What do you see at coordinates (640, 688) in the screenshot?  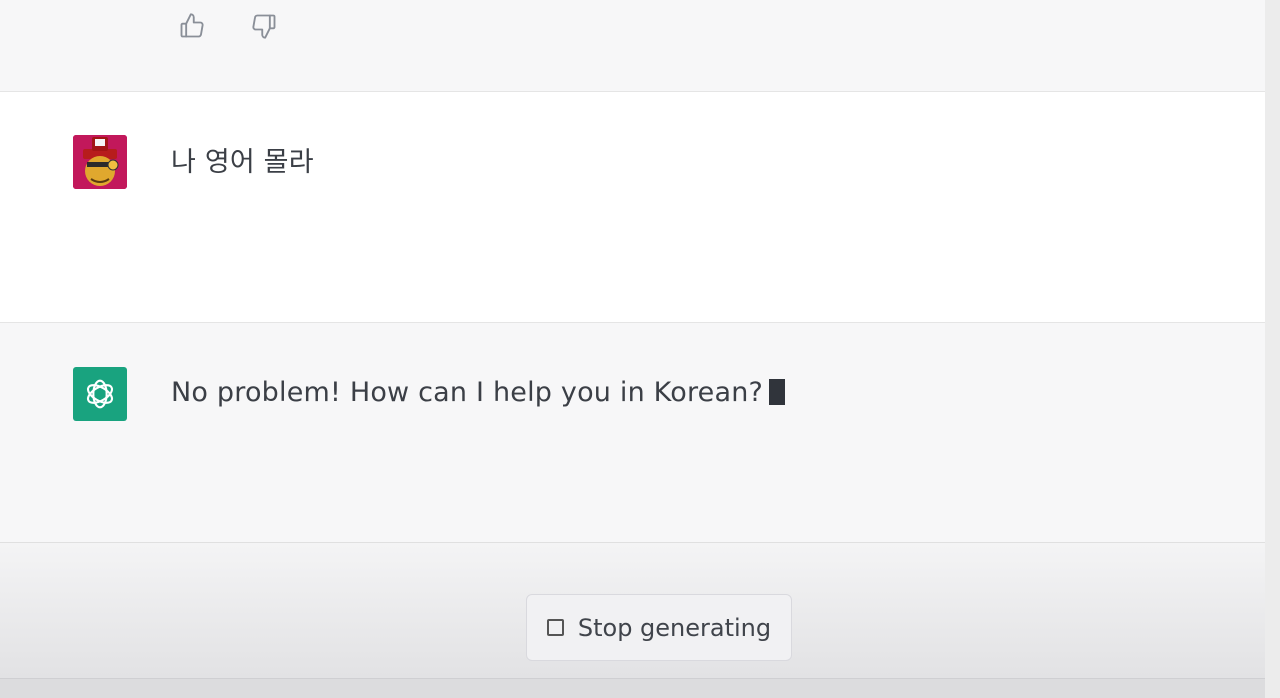 I see `bottom-edge` at bounding box center [640, 688].